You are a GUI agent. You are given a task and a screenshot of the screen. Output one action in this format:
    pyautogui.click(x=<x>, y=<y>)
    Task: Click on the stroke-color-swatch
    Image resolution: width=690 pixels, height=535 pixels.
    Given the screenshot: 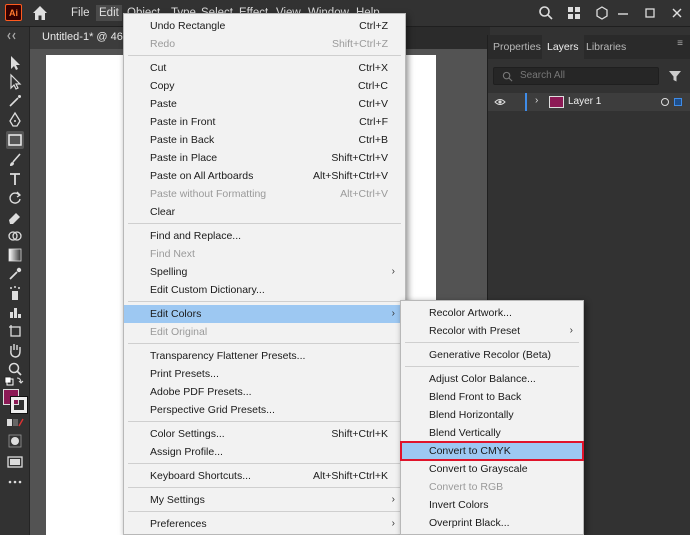 What is the action you would take?
    pyautogui.click(x=19, y=405)
    